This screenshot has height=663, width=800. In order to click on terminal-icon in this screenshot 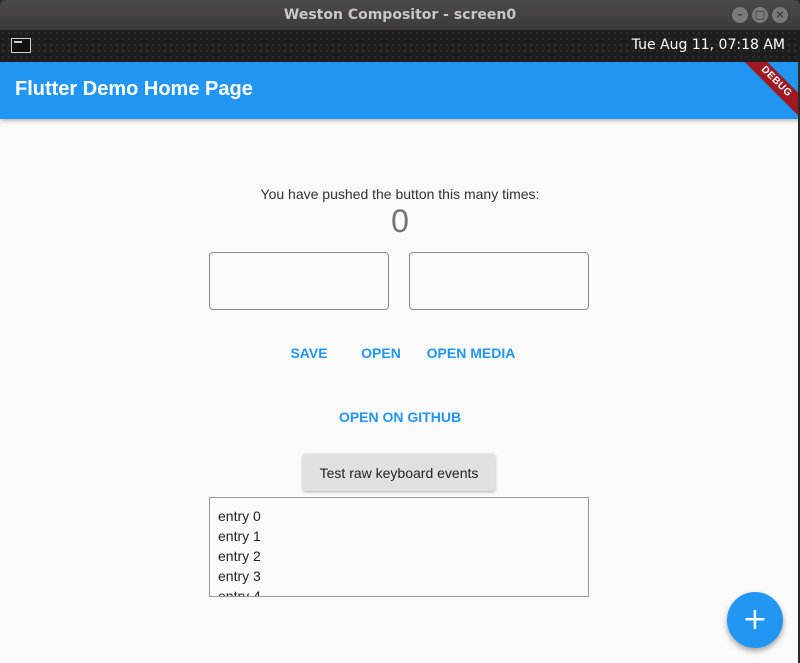, I will do `click(21, 45)`.